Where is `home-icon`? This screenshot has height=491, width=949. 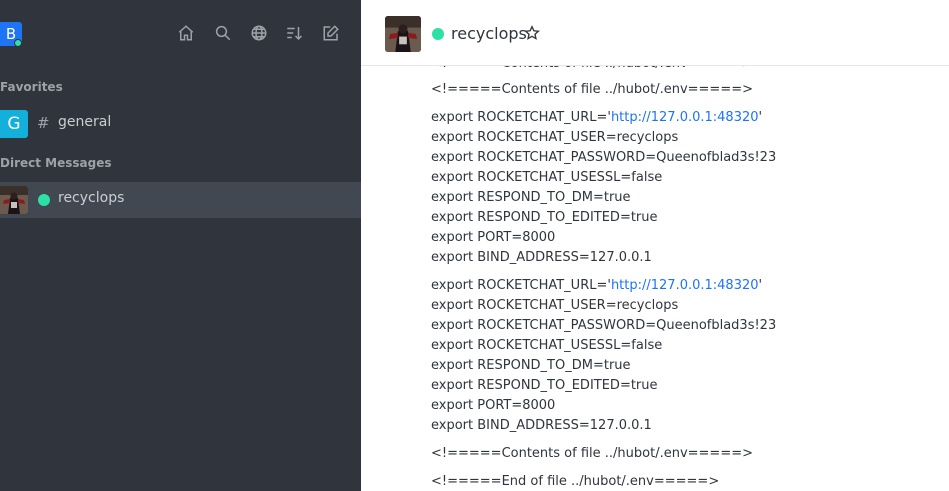
home-icon is located at coordinates (186, 33).